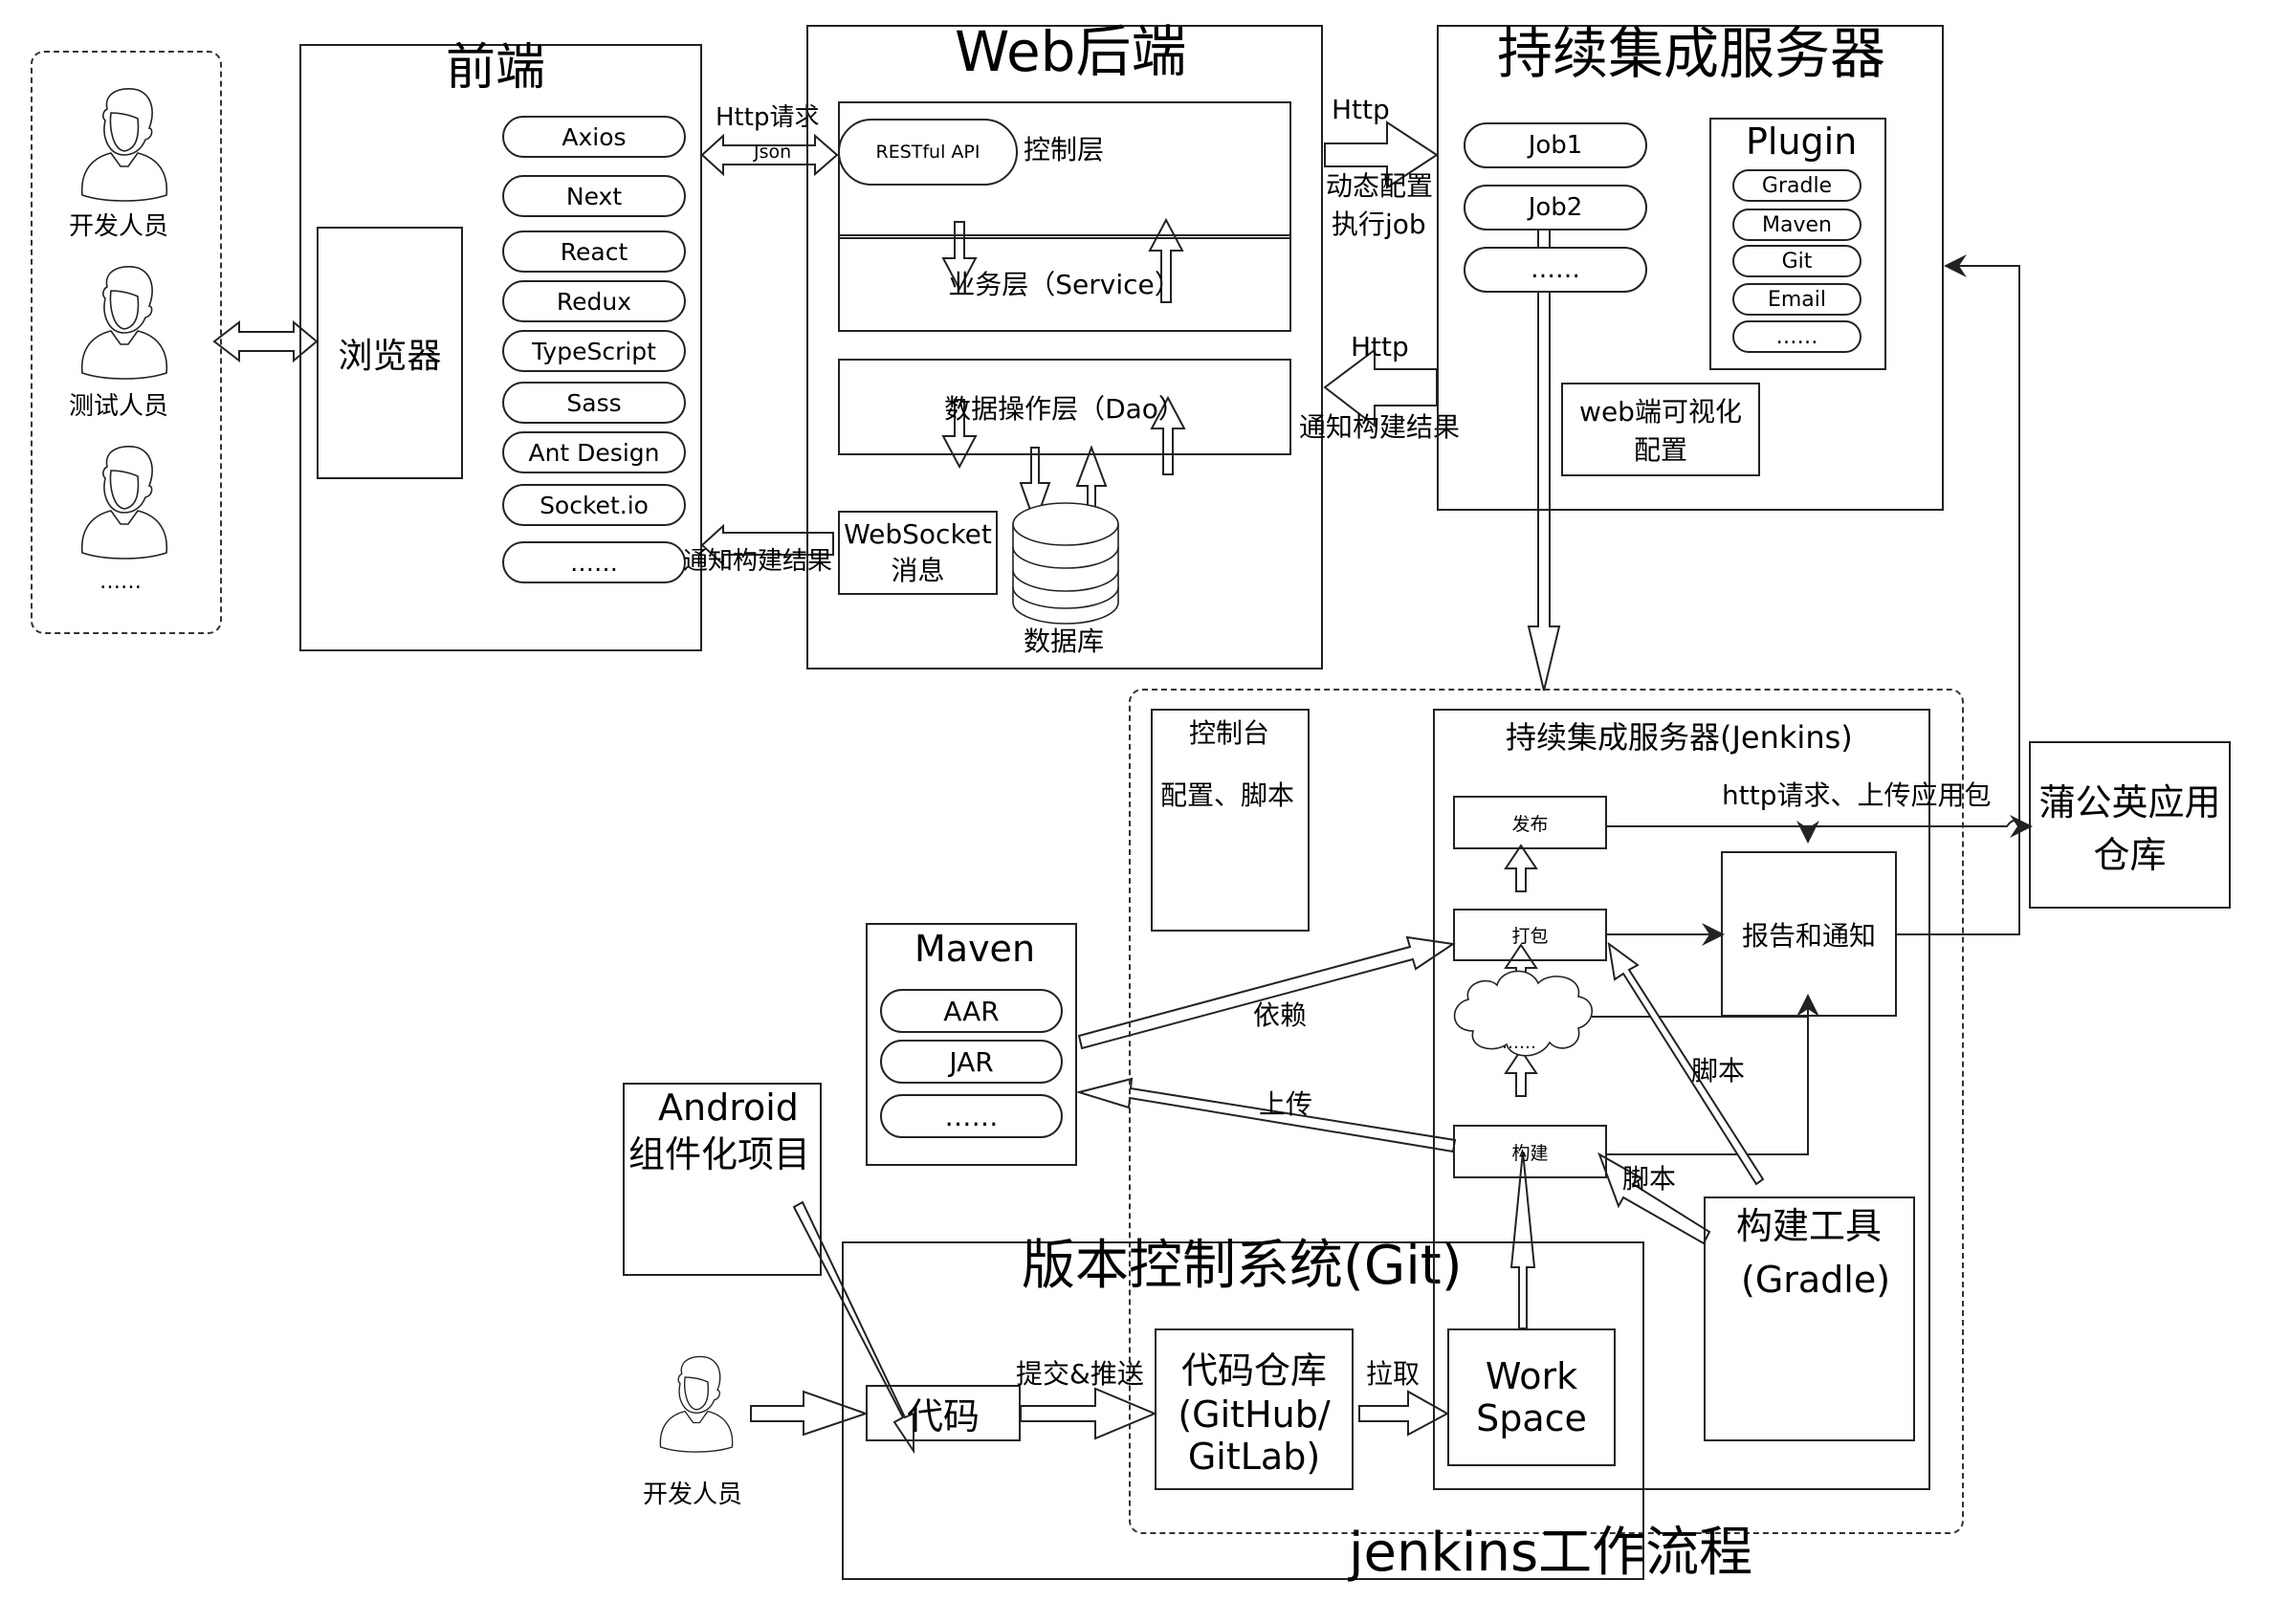  What do you see at coordinates (1286, 1104) in the screenshot?
I see `upload-label: 上传` at bounding box center [1286, 1104].